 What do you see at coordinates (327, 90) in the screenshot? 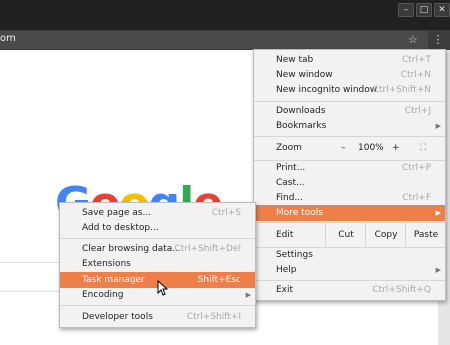
I see `menu-item-label: New incognito window` at bounding box center [327, 90].